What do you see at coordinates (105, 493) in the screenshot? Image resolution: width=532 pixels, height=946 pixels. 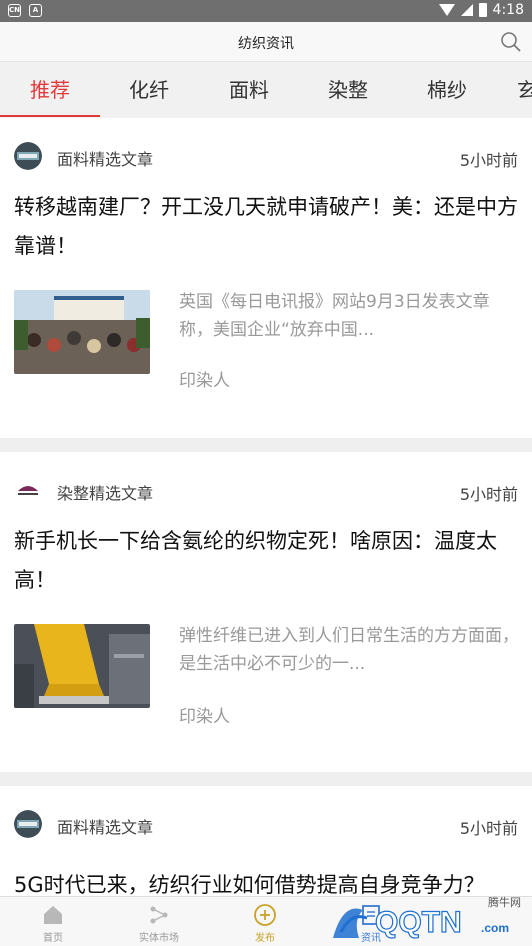 I see `source-name: 染整精选文章` at bounding box center [105, 493].